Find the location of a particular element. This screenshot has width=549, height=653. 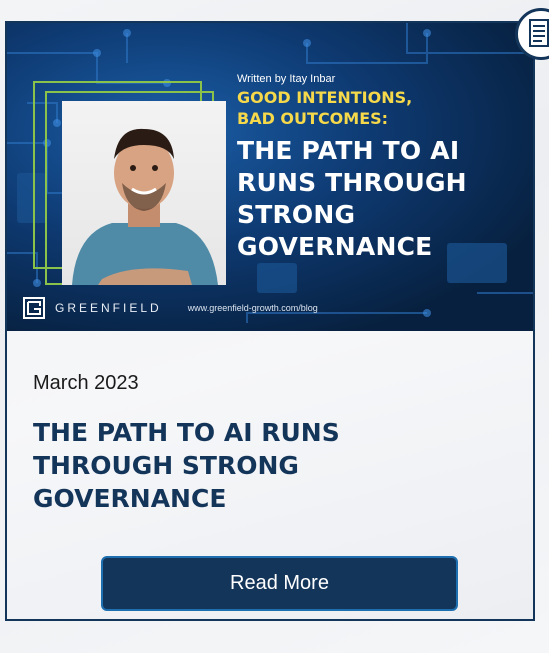

post-title-line: THE PATH TO AI RUNS is located at coordinates (186, 432).